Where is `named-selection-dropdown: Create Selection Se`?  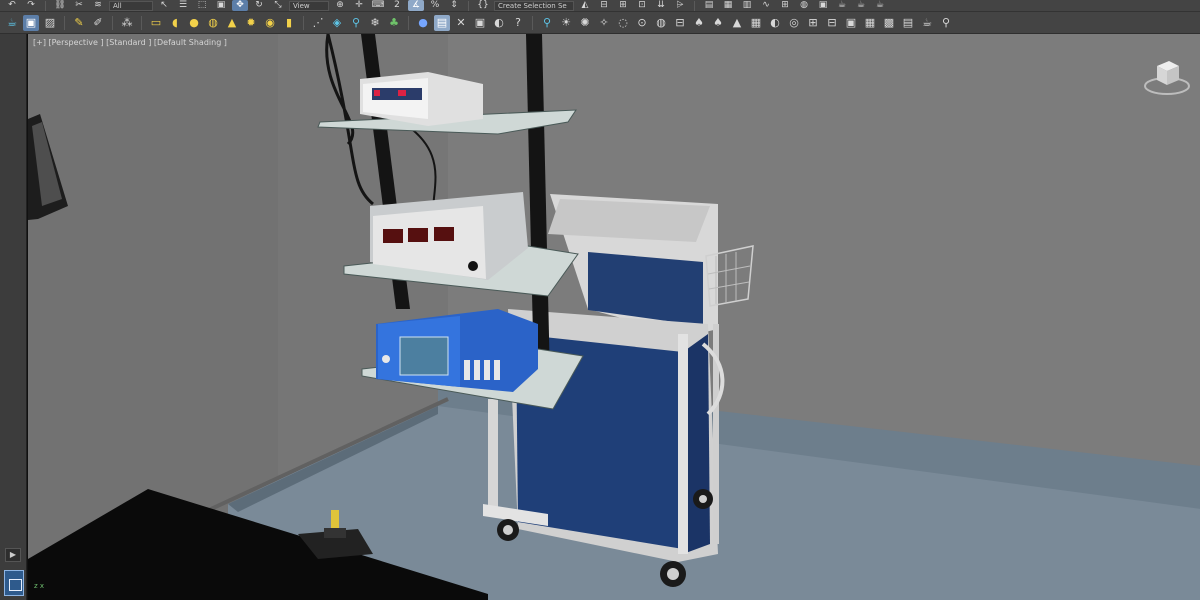 named-selection-dropdown: Create Selection Se is located at coordinates (534, 5).